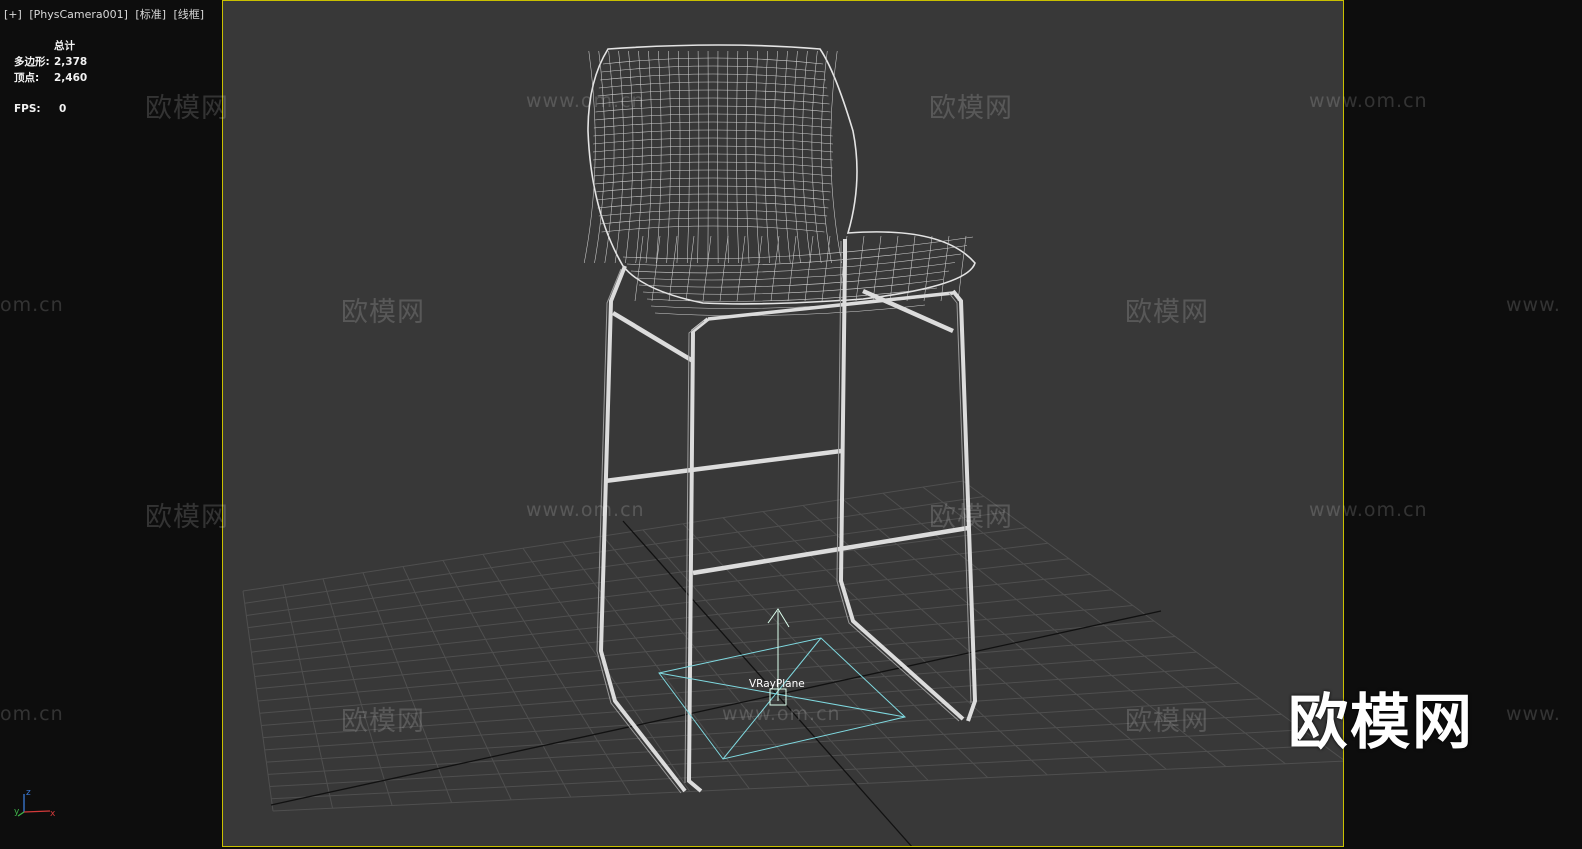  Describe the element at coordinates (32, 62) in the screenshot. I see `stats-label: 多边形:` at that location.